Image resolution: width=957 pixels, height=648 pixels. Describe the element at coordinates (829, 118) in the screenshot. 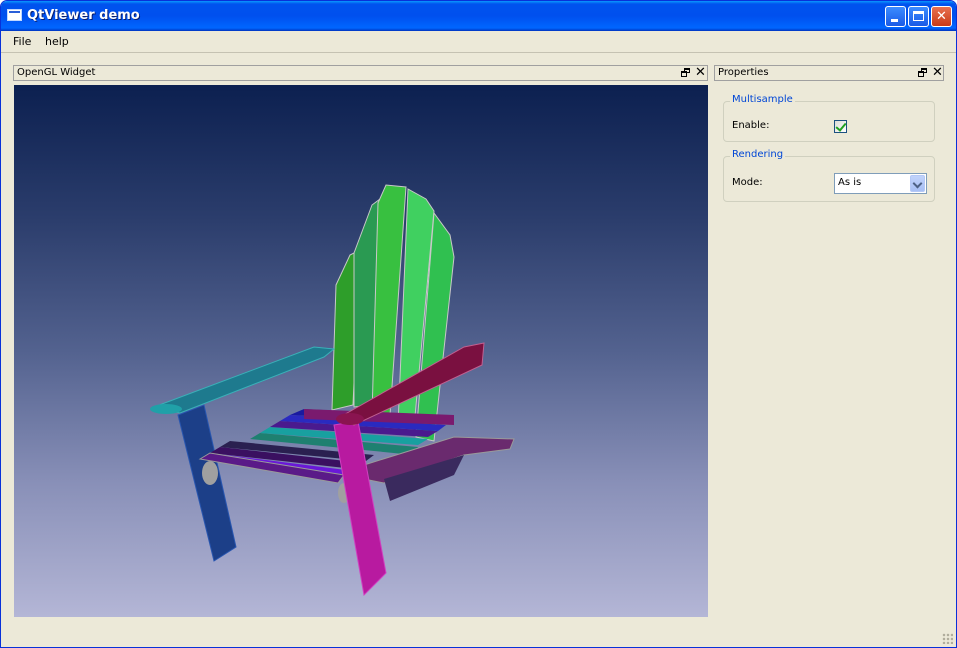

I see `multisample-group: Multisample Enable:` at that location.